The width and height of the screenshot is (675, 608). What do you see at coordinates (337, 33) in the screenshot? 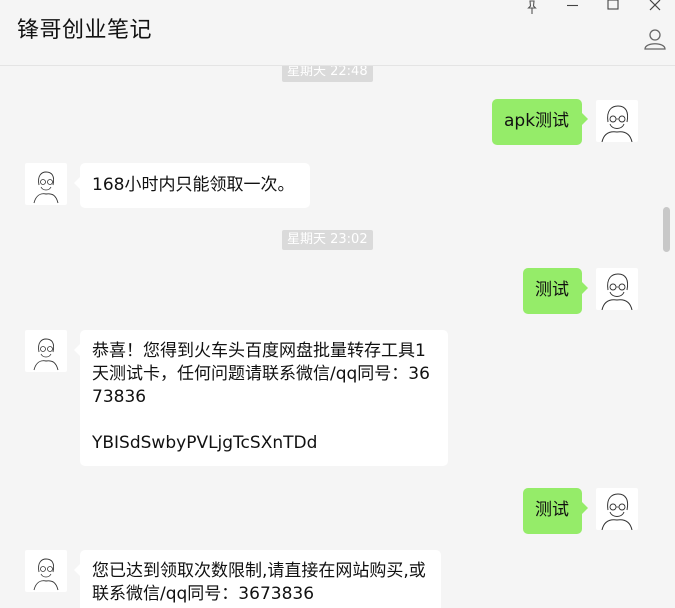
I see `title-bar: 锋哥创业笔记` at bounding box center [337, 33].